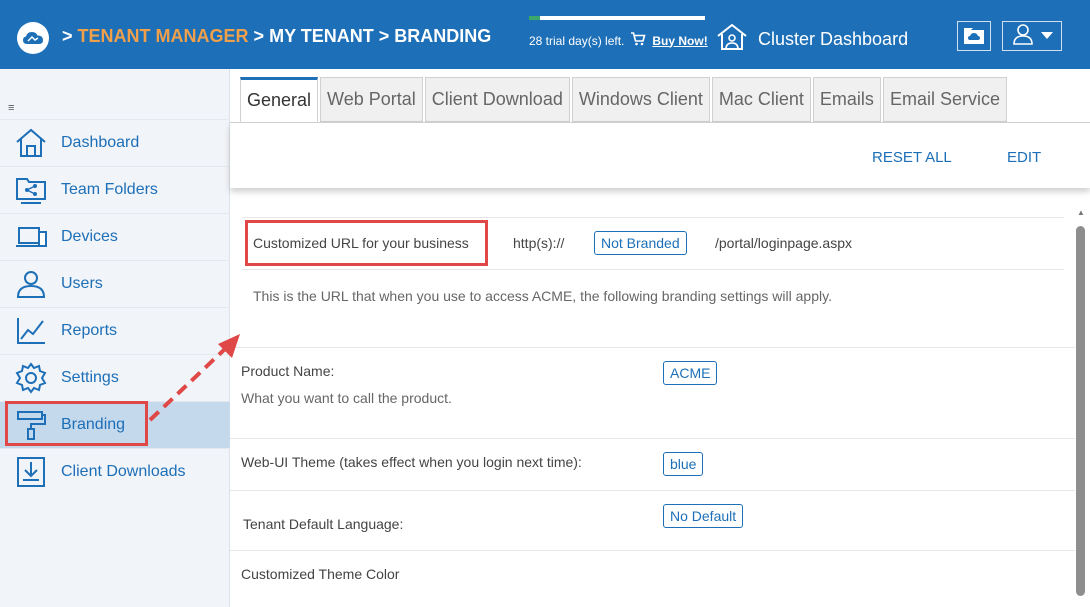  What do you see at coordinates (194, 378) in the screenshot?
I see `annotation-arrow-icon` at bounding box center [194, 378].